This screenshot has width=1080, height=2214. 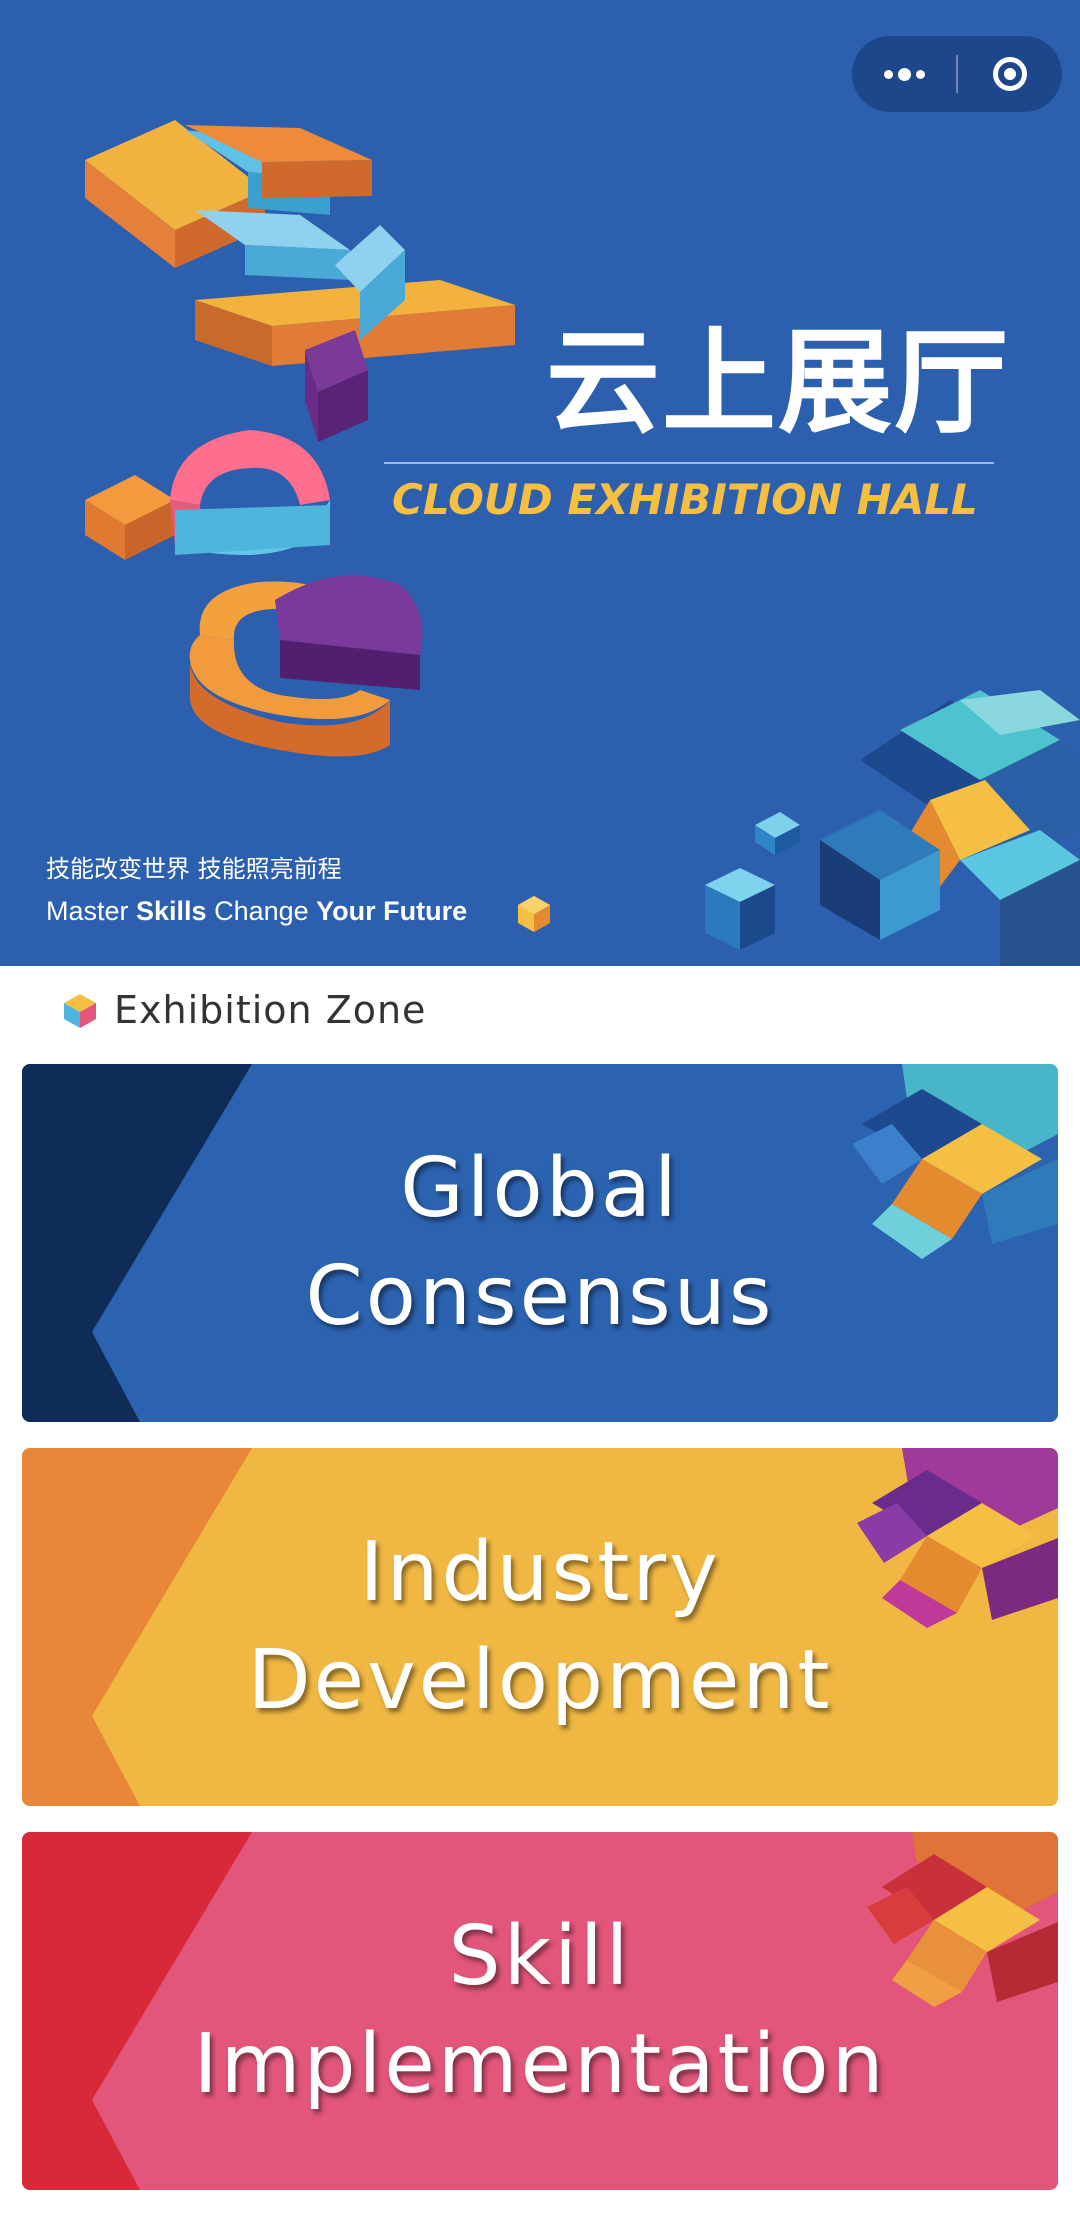 What do you see at coordinates (904, 74) in the screenshot?
I see `more-dots-icon` at bounding box center [904, 74].